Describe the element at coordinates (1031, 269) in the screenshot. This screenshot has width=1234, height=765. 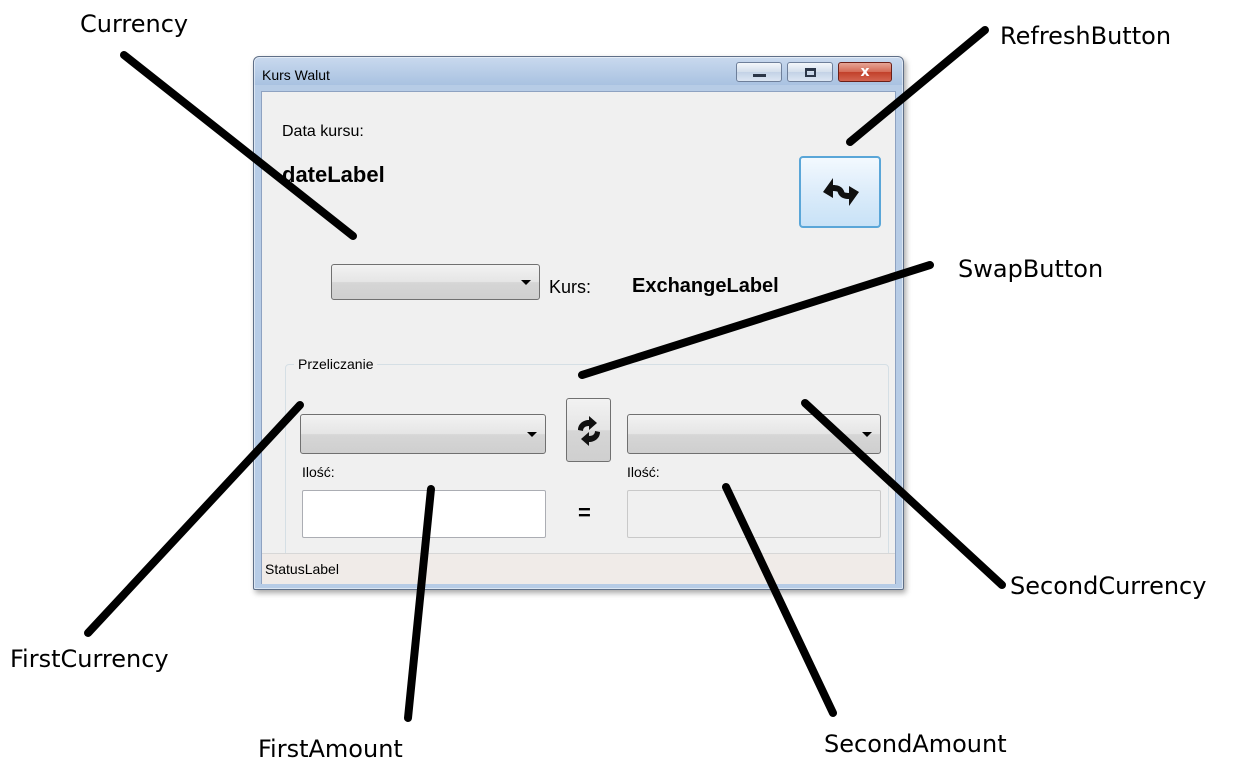
I see `annotation-swap-button: SwapButton` at that location.